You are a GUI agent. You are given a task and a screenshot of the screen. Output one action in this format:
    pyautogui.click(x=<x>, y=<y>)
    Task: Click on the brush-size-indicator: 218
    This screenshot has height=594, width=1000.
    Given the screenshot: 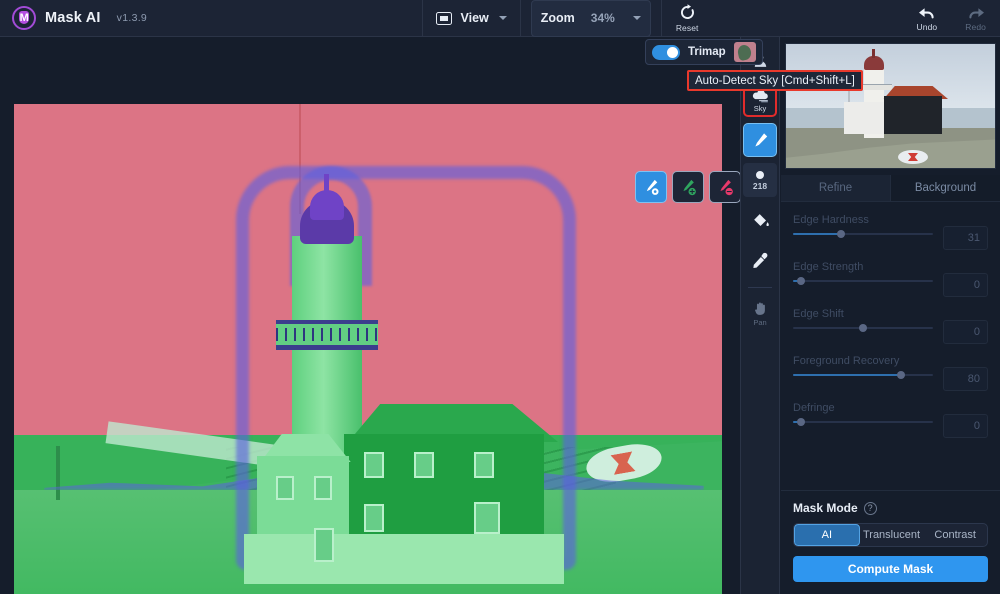 What is the action you would take?
    pyautogui.click(x=760, y=180)
    